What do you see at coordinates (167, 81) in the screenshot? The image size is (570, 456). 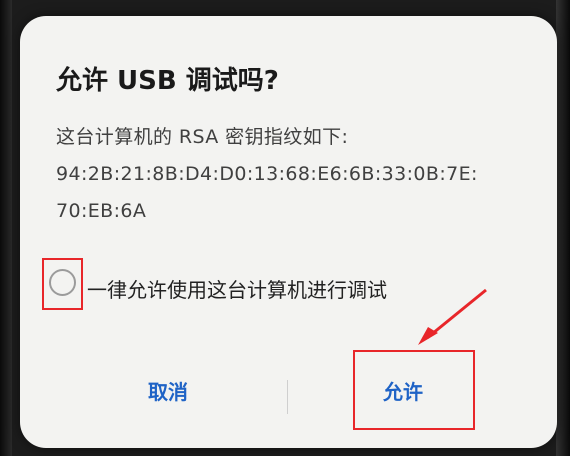 I see `dialog-title: 允许 USB 调试吗?` at bounding box center [167, 81].